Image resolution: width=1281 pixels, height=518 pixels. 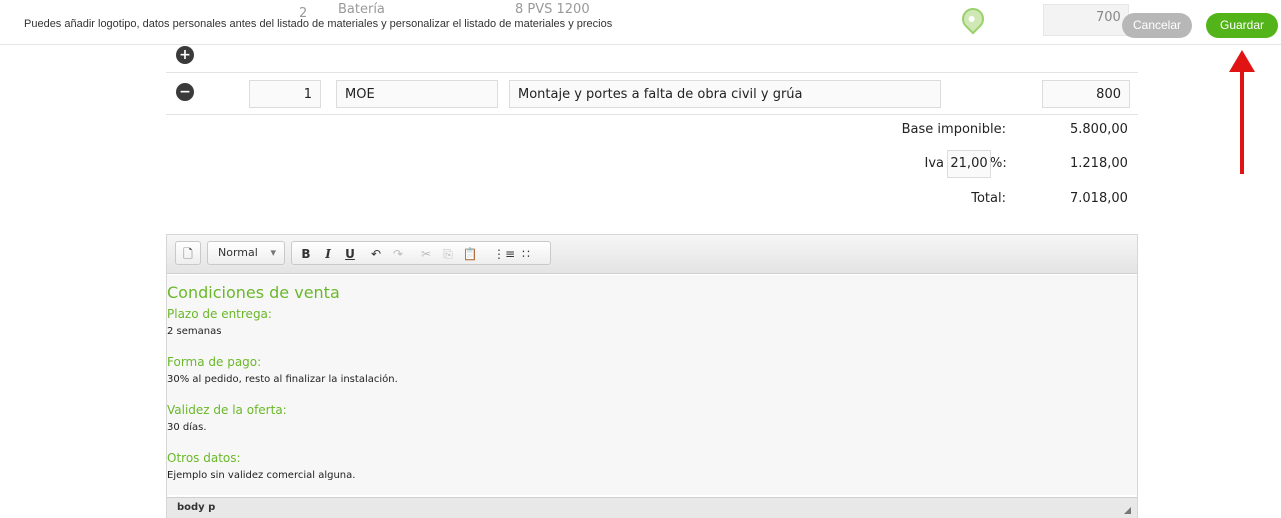 I want to click on total-value: 7.018,00, so click(x=1099, y=198).